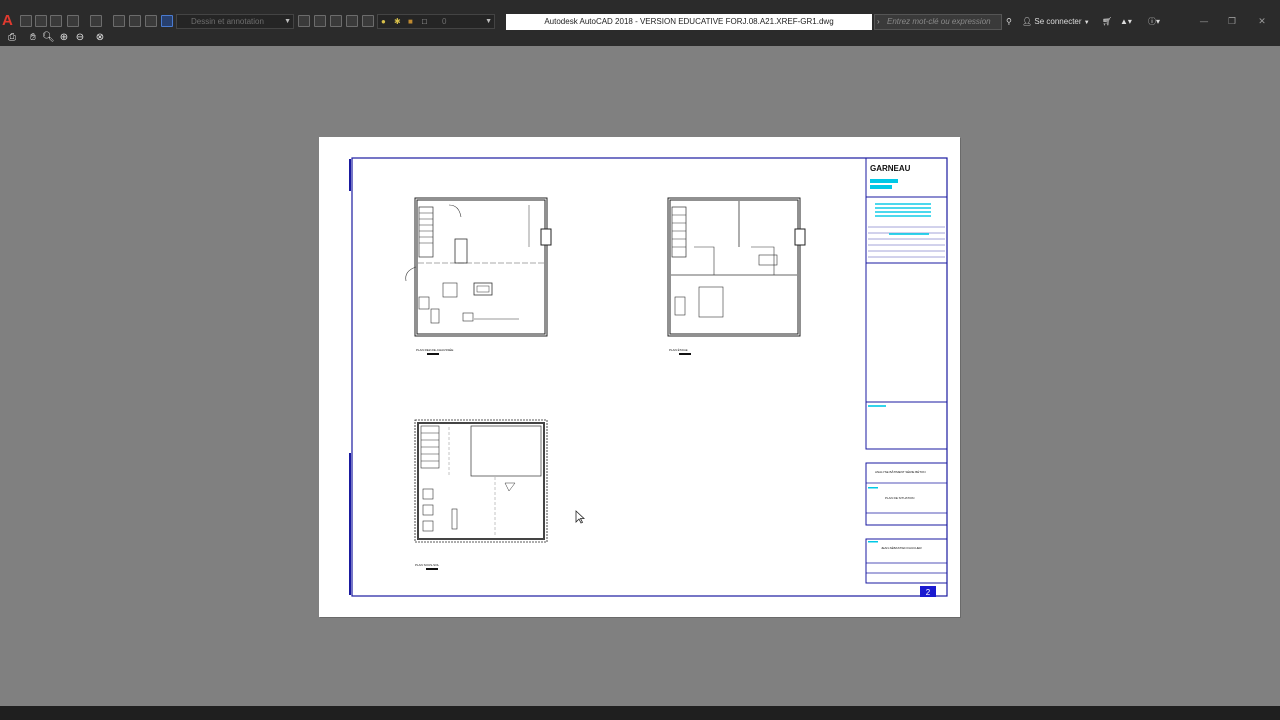 The width and height of the screenshot is (1280, 720). What do you see at coordinates (397, 21) in the screenshot?
I see `sun-icon: ✱` at bounding box center [397, 21].